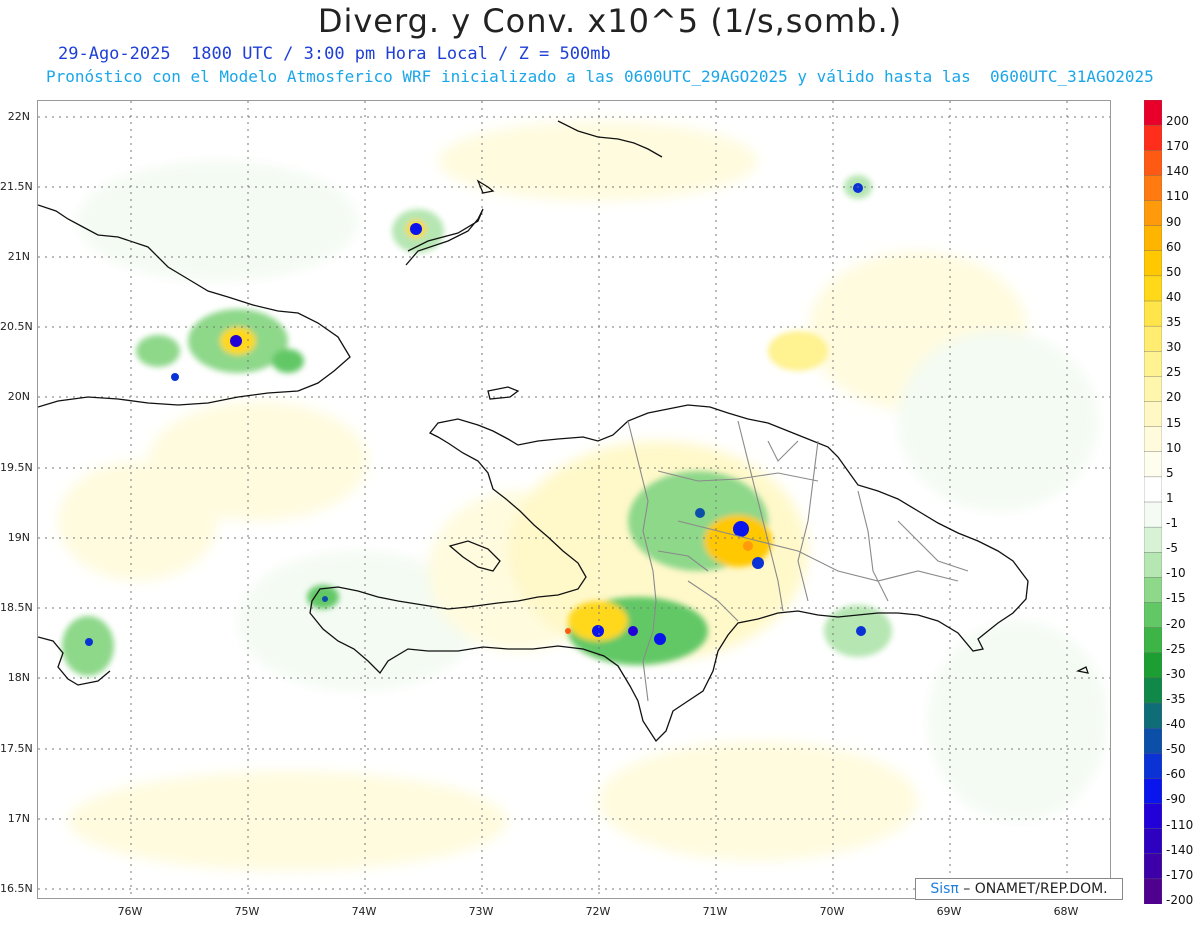  What do you see at coordinates (1170, 472) in the screenshot?
I see `color-scale-label: 5` at bounding box center [1170, 472].